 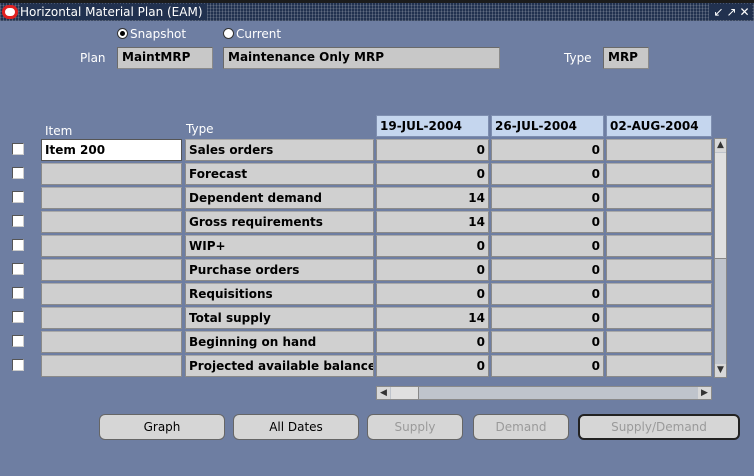 What do you see at coordinates (405, 393) in the screenshot?
I see `horizontal-scroll-thumb` at bounding box center [405, 393].